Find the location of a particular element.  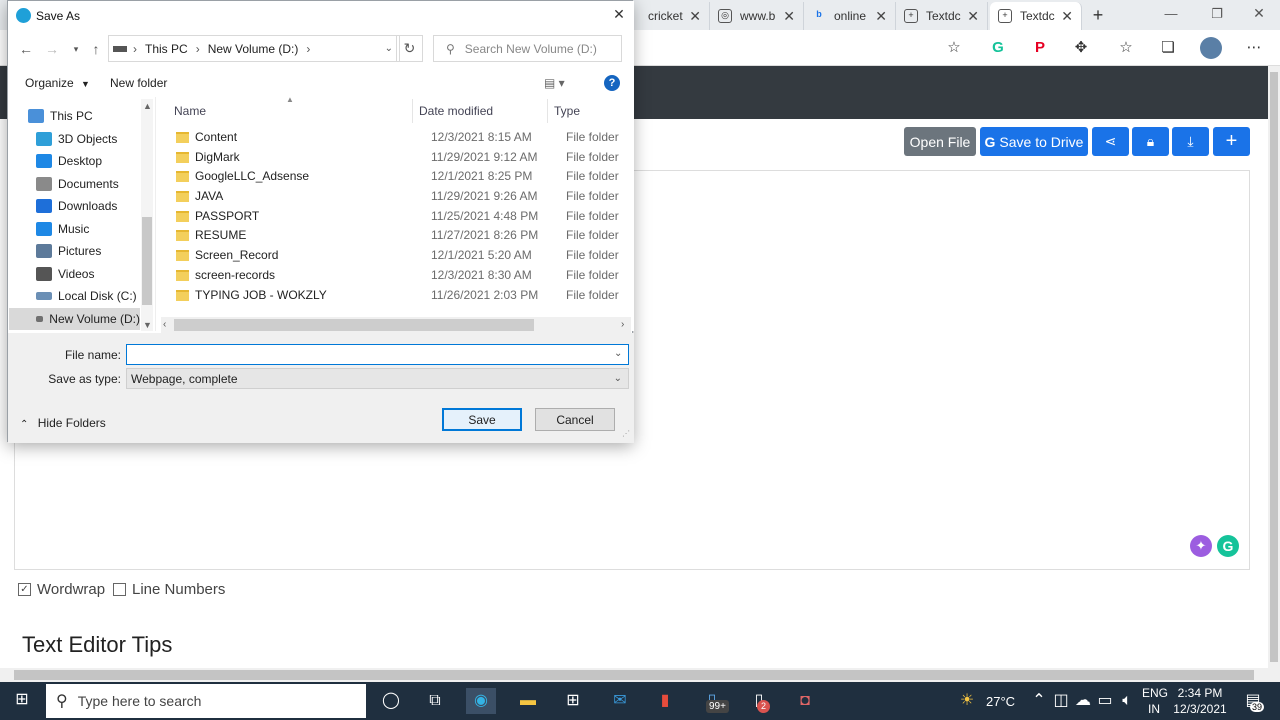

volume-muted-icon: 🔈︎ is located at coordinates (1127, 701).